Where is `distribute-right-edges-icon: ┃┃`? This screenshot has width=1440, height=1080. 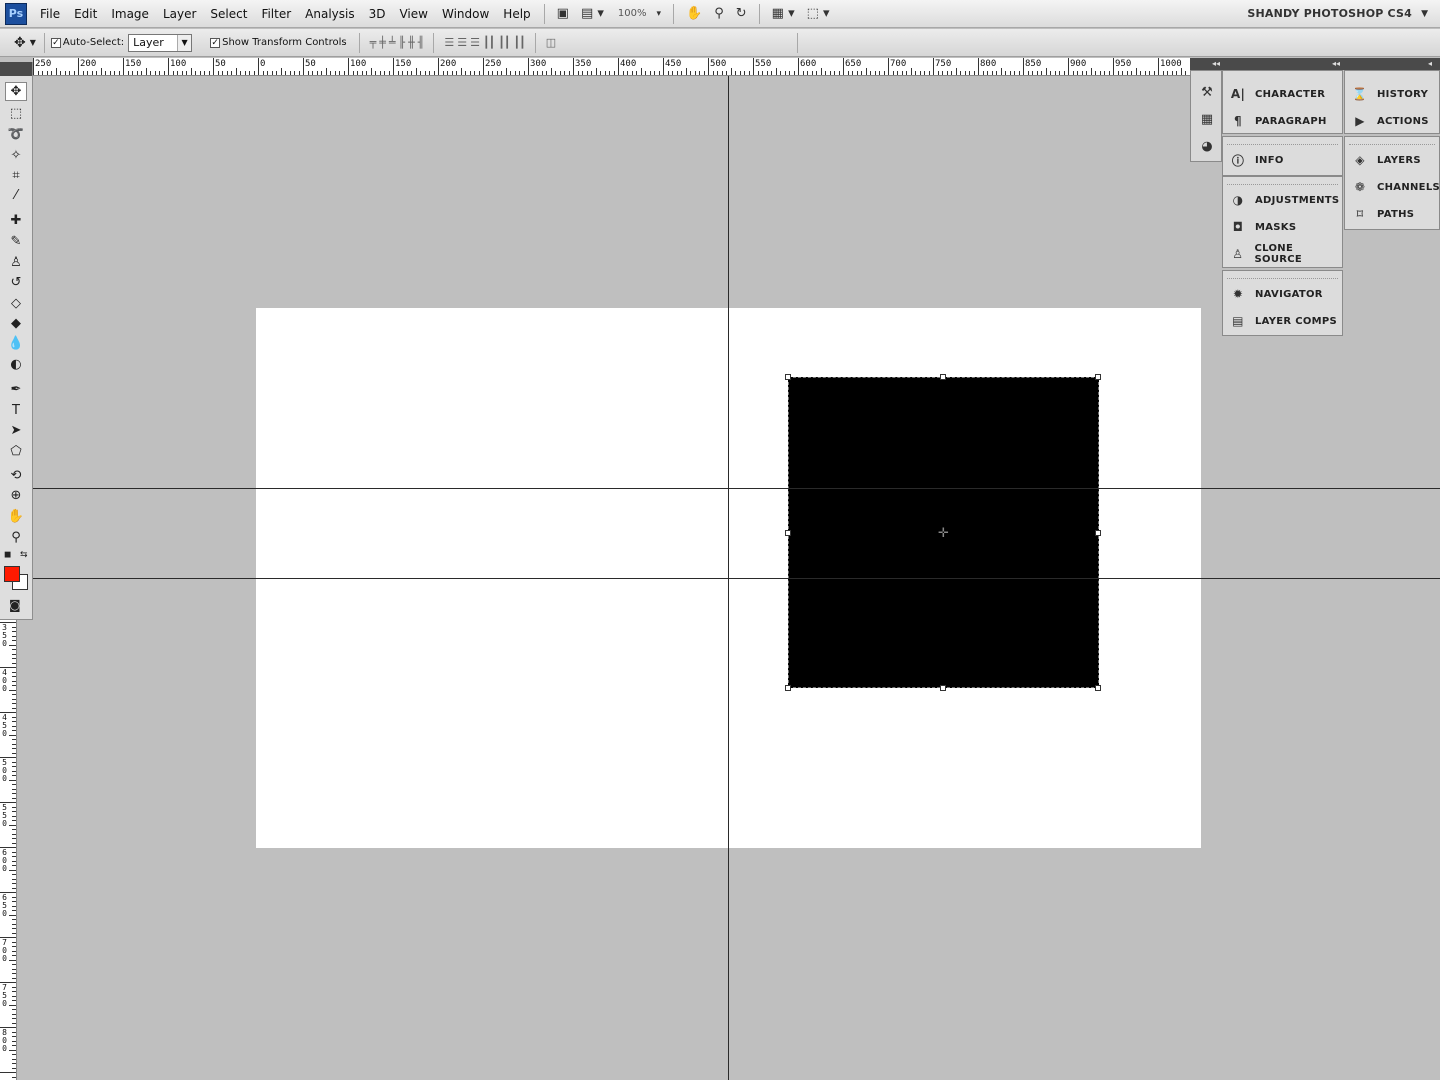
distribute-right-edges-icon: ┃┃ is located at coordinates (518, 42).